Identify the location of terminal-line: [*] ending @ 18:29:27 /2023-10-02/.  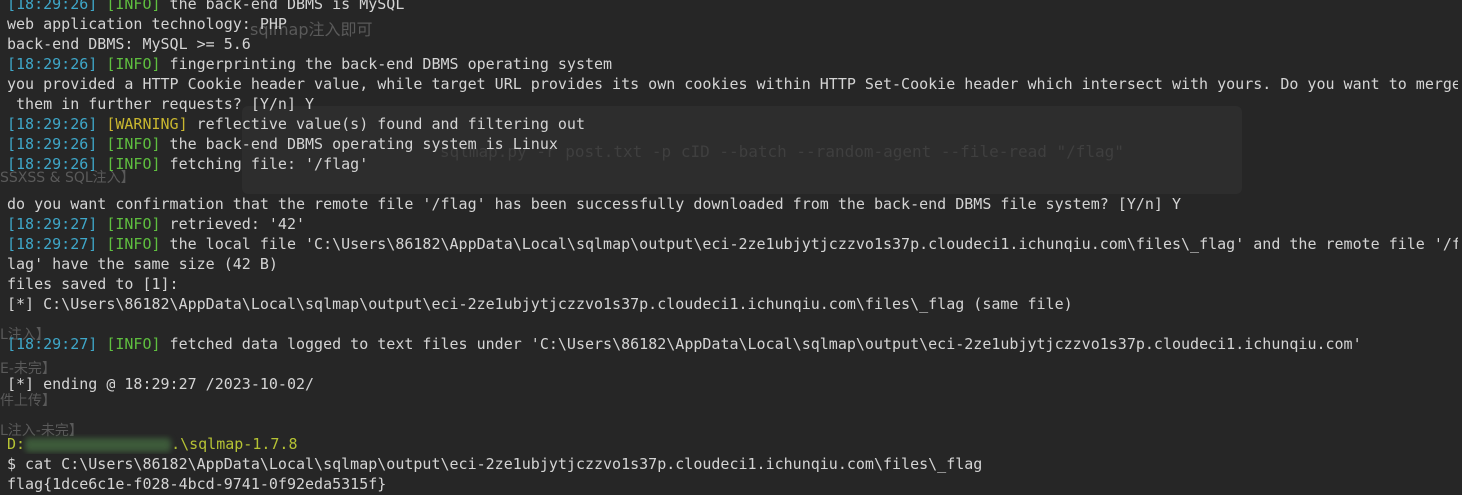
(161, 384).